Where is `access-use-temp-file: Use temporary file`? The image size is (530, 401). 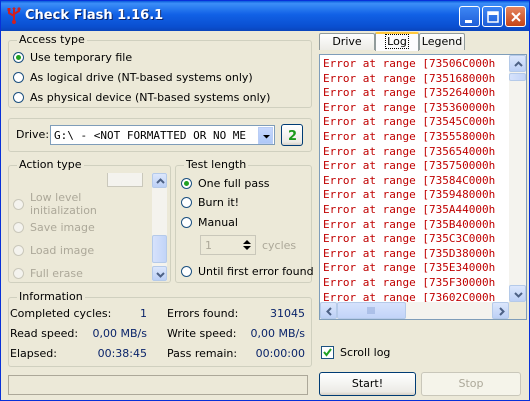 access-use-temp-file: Use temporary file is located at coordinates (72, 57).